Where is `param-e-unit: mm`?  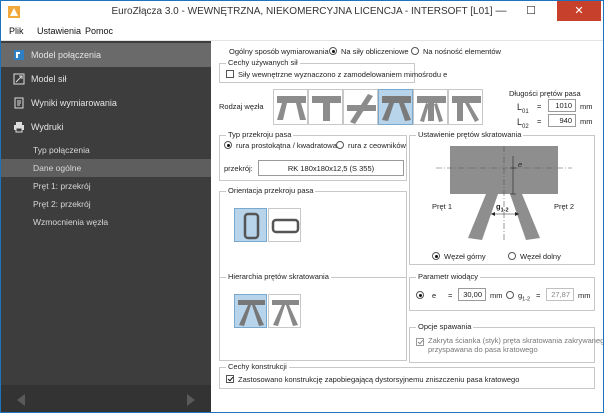 param-e-unit: mm is located at coordinates (496, 295).